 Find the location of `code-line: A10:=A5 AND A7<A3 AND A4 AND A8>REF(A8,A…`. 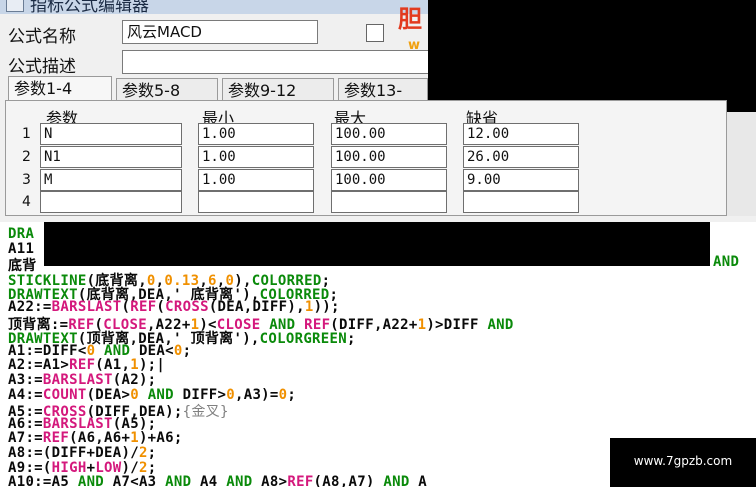

code-line: A10:=A5 AND A7<A3 AND A4 AND A8>REF(A8,A… is located at coordinates (217, 480).